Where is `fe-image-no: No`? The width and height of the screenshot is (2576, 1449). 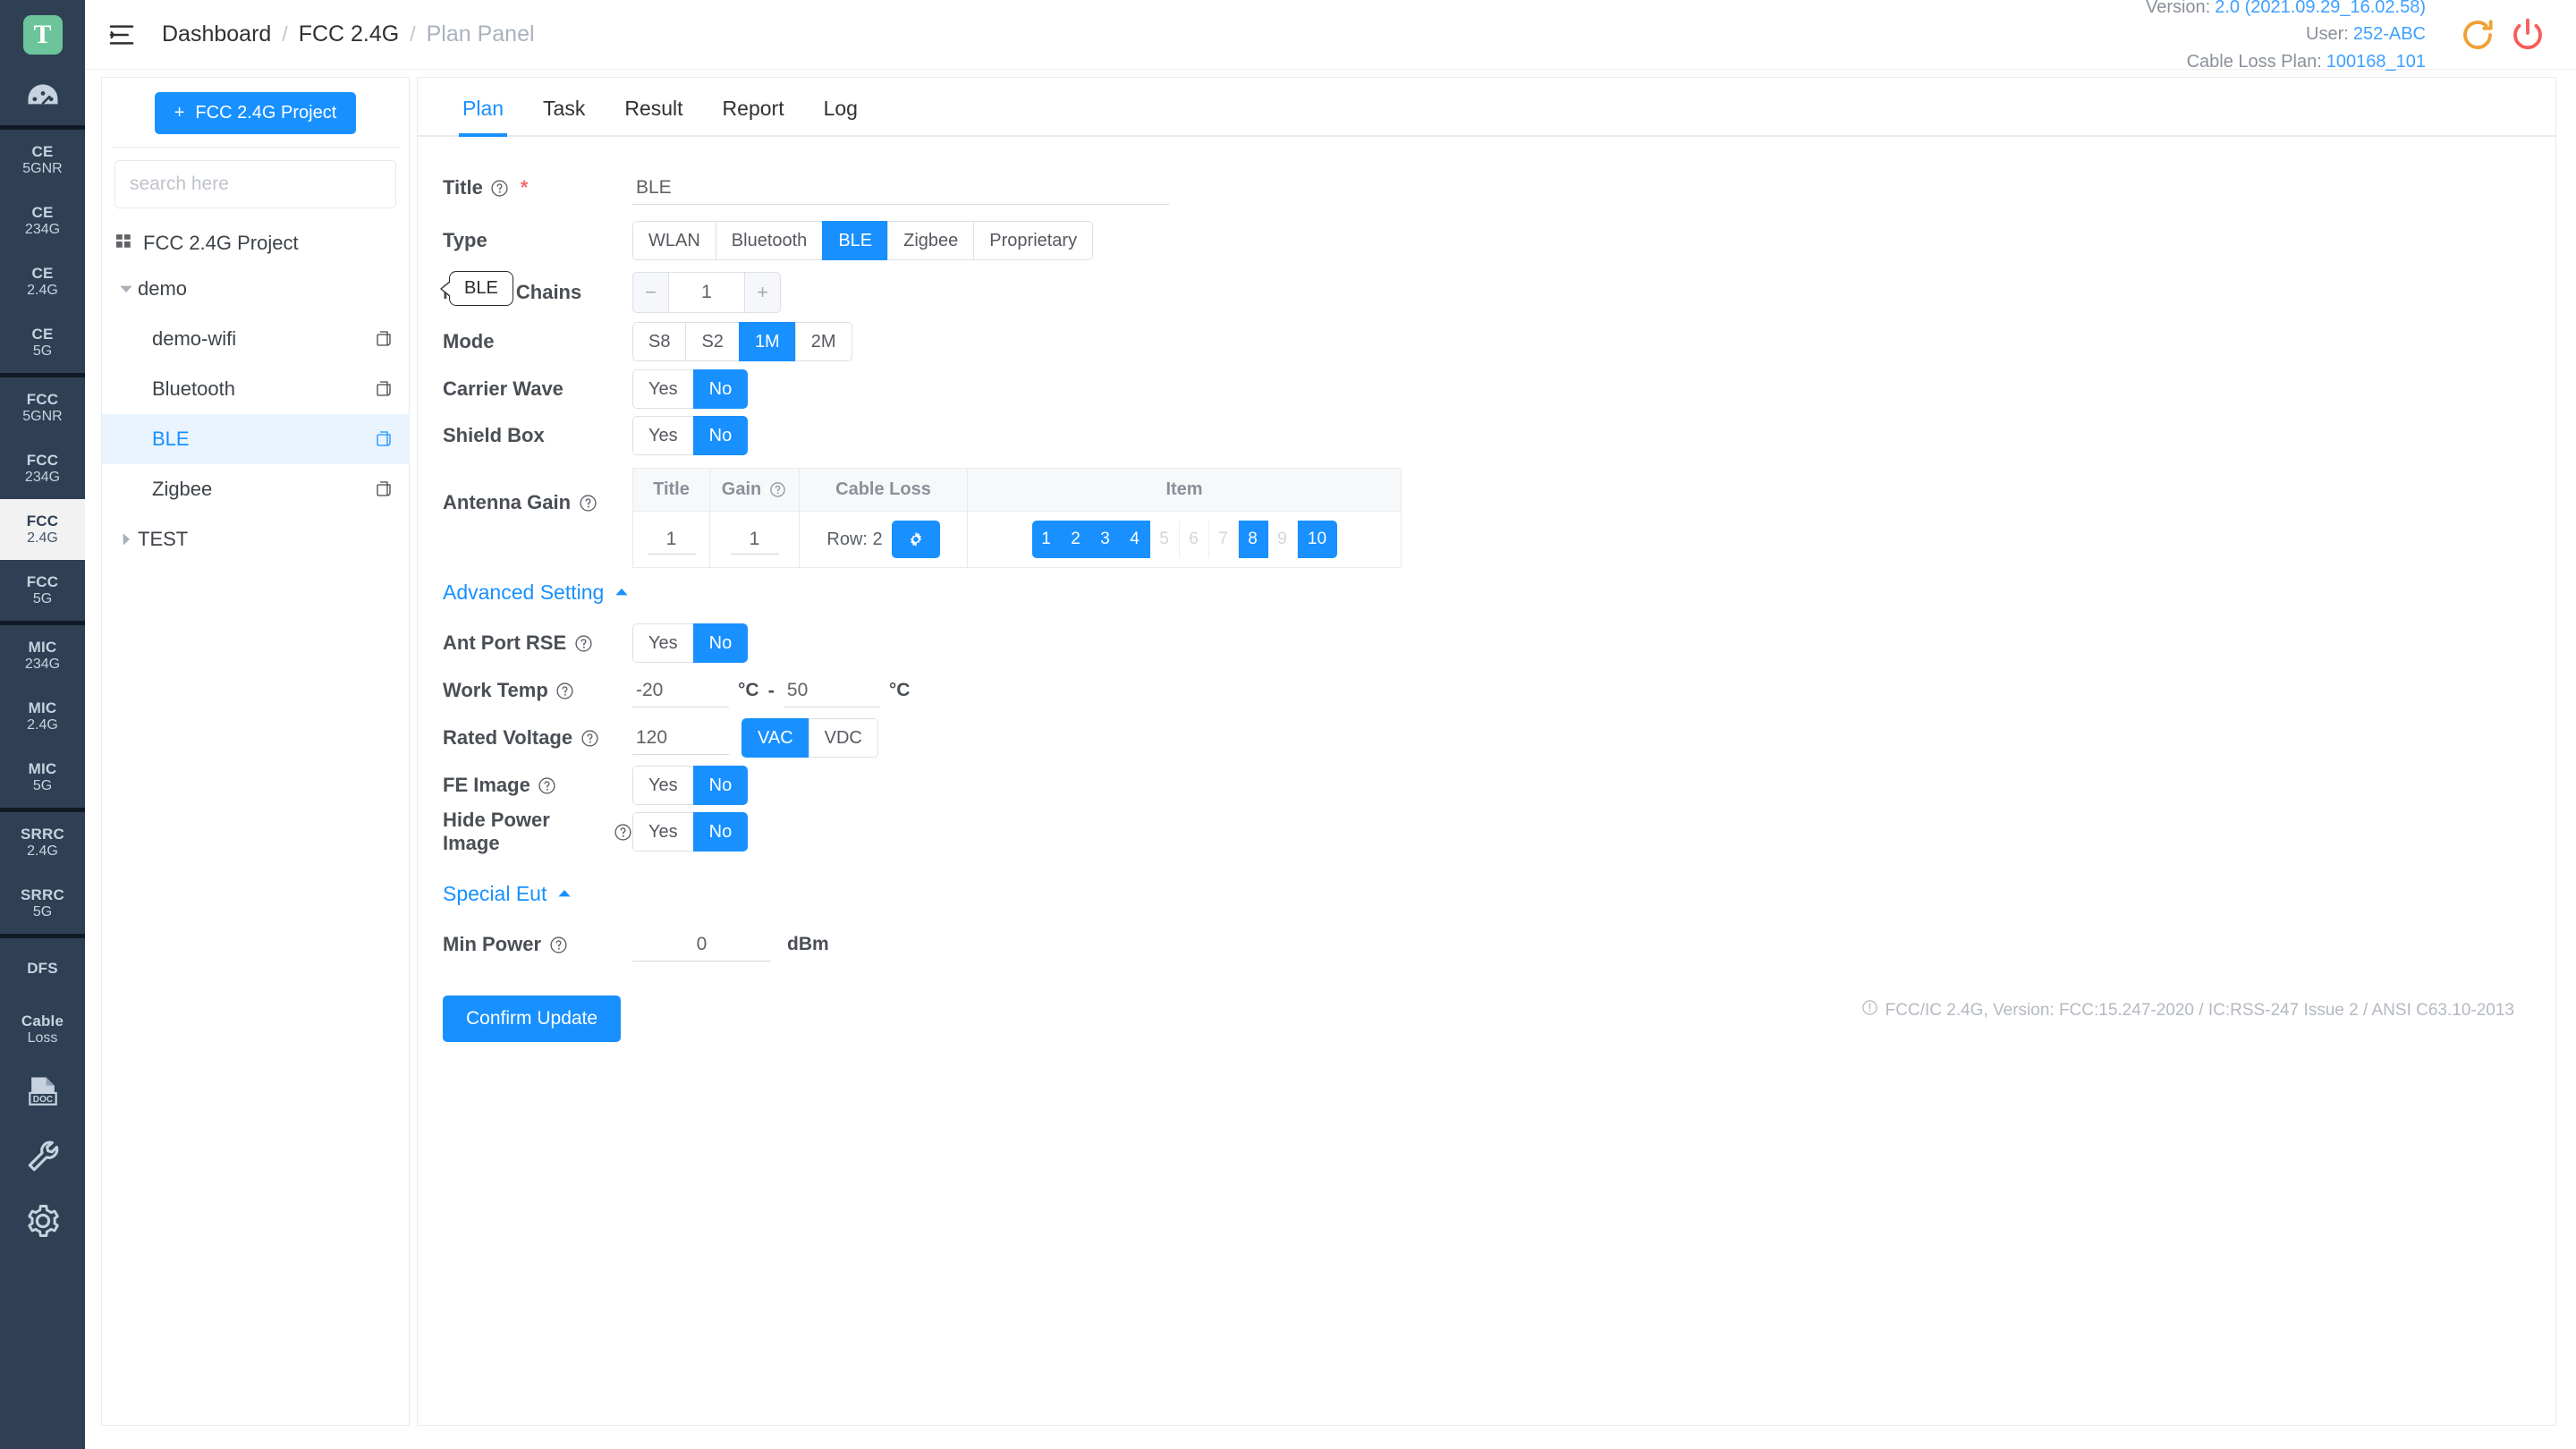 fe-image-no: No is located at coordinates (720, 785).